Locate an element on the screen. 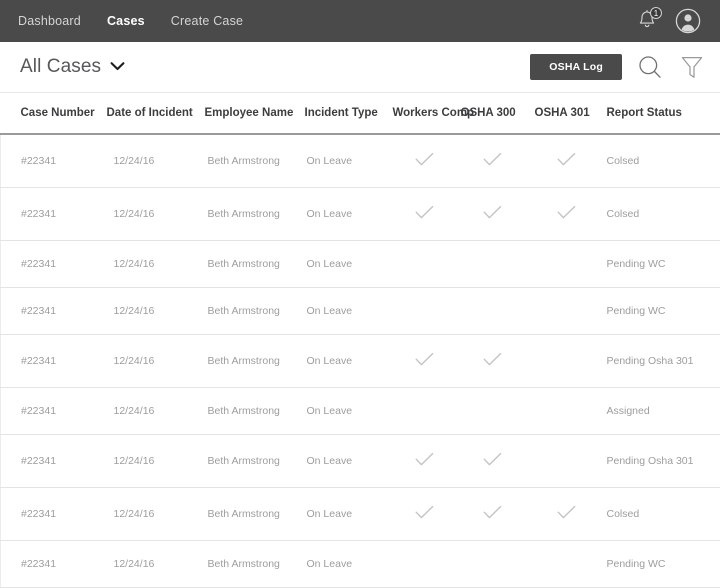 This screenshot has height=588, width=720. filter-icon is located at coordinates (692, 67).